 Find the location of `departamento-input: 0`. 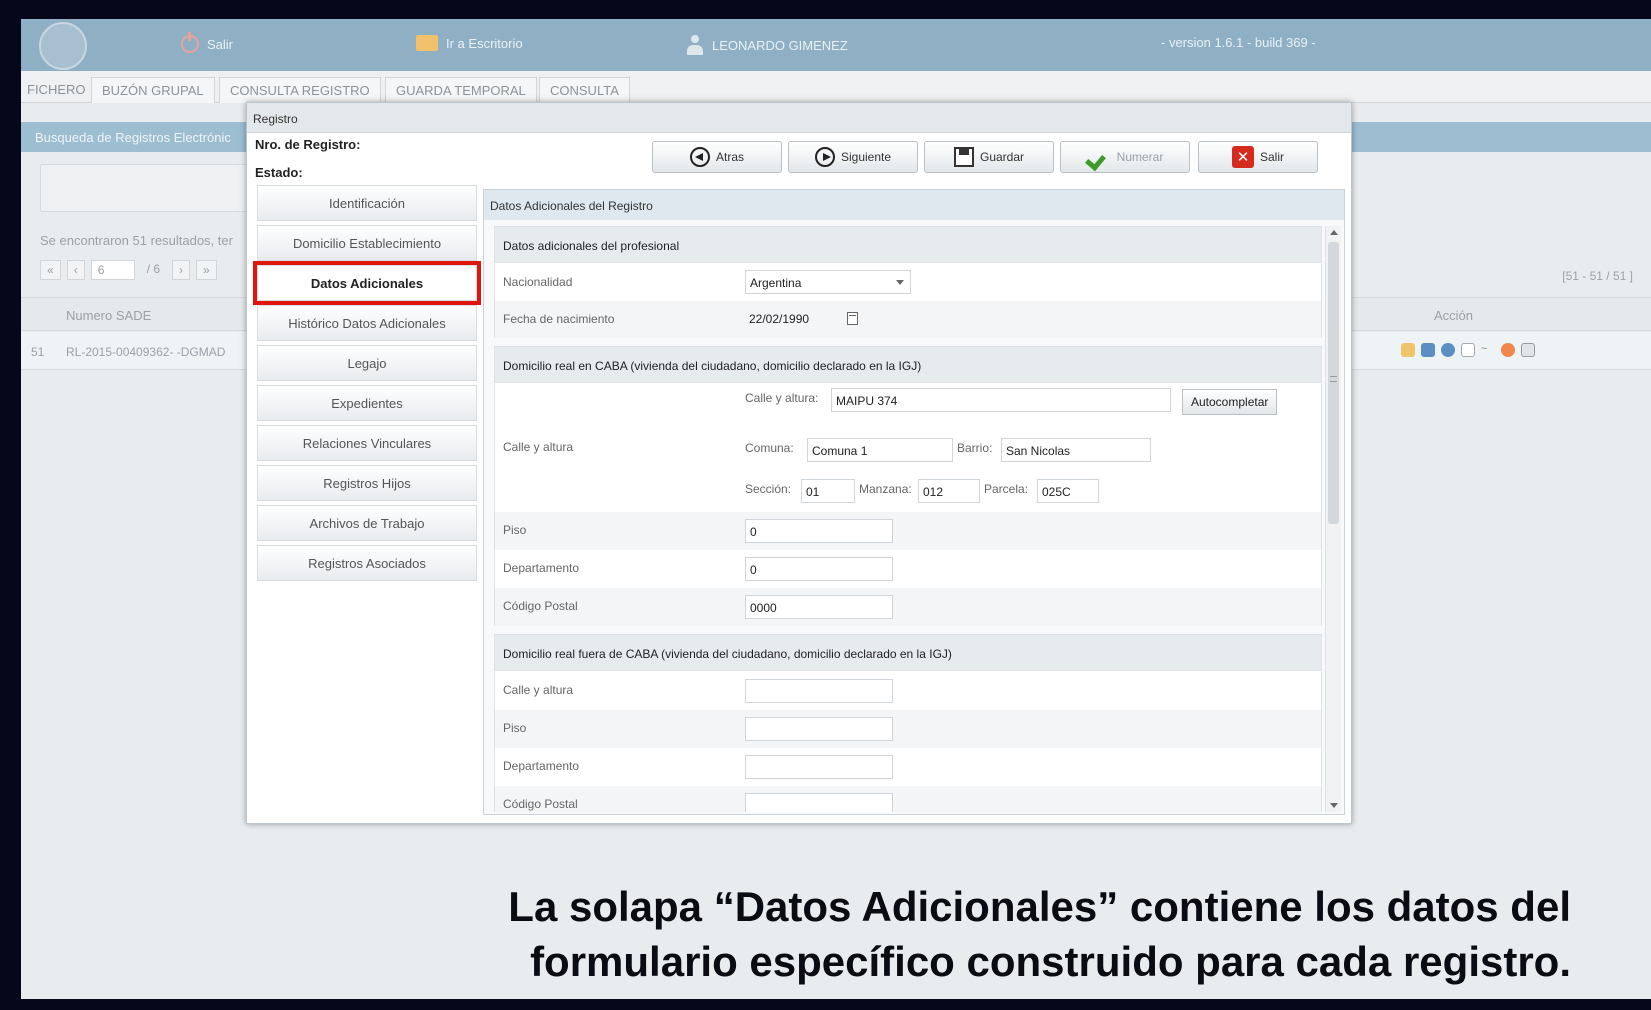

departamento-input: 0 is located at coordinates (819, 569).